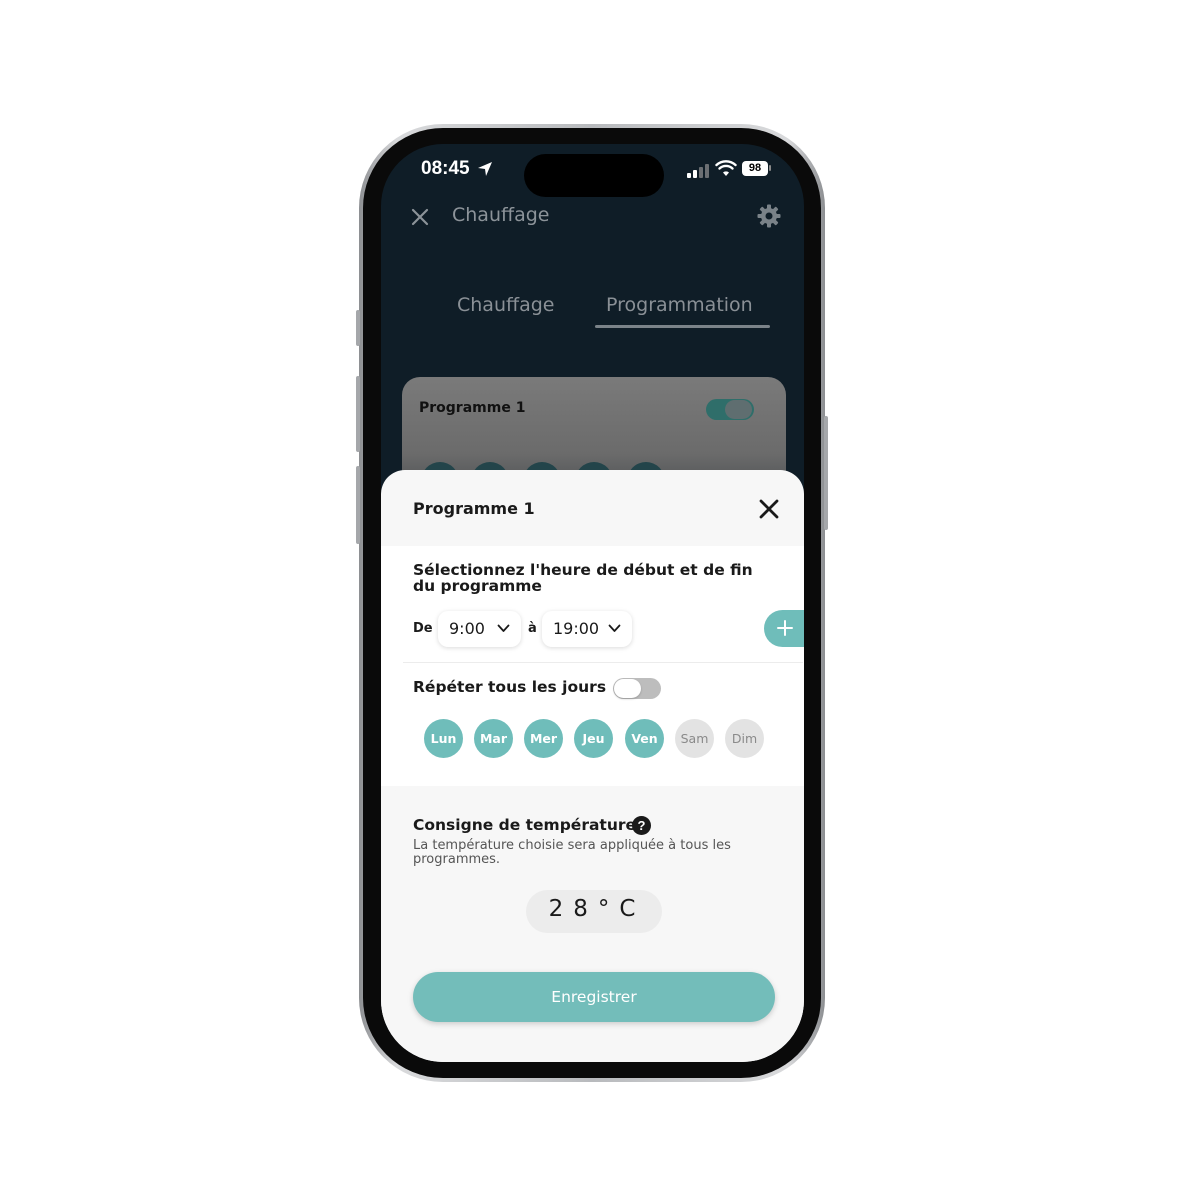 This screenshot has height=1200, width=1200. I want to click on volume-up-button, so click(358, 414).